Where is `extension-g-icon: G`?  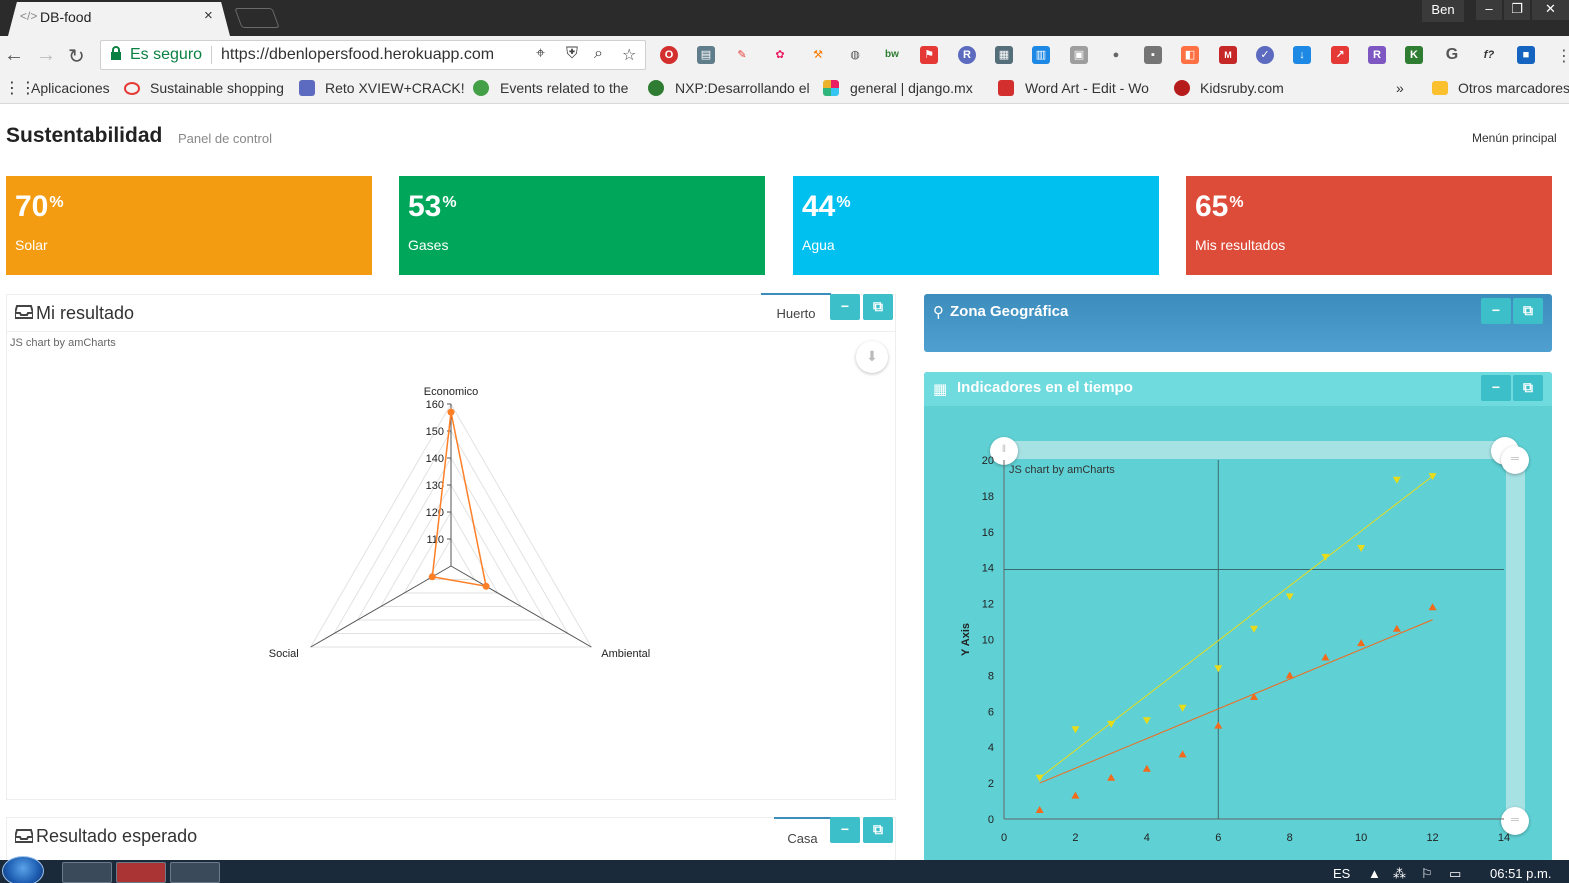 extension-g-icon: G is located at coordinates (1452, 55).